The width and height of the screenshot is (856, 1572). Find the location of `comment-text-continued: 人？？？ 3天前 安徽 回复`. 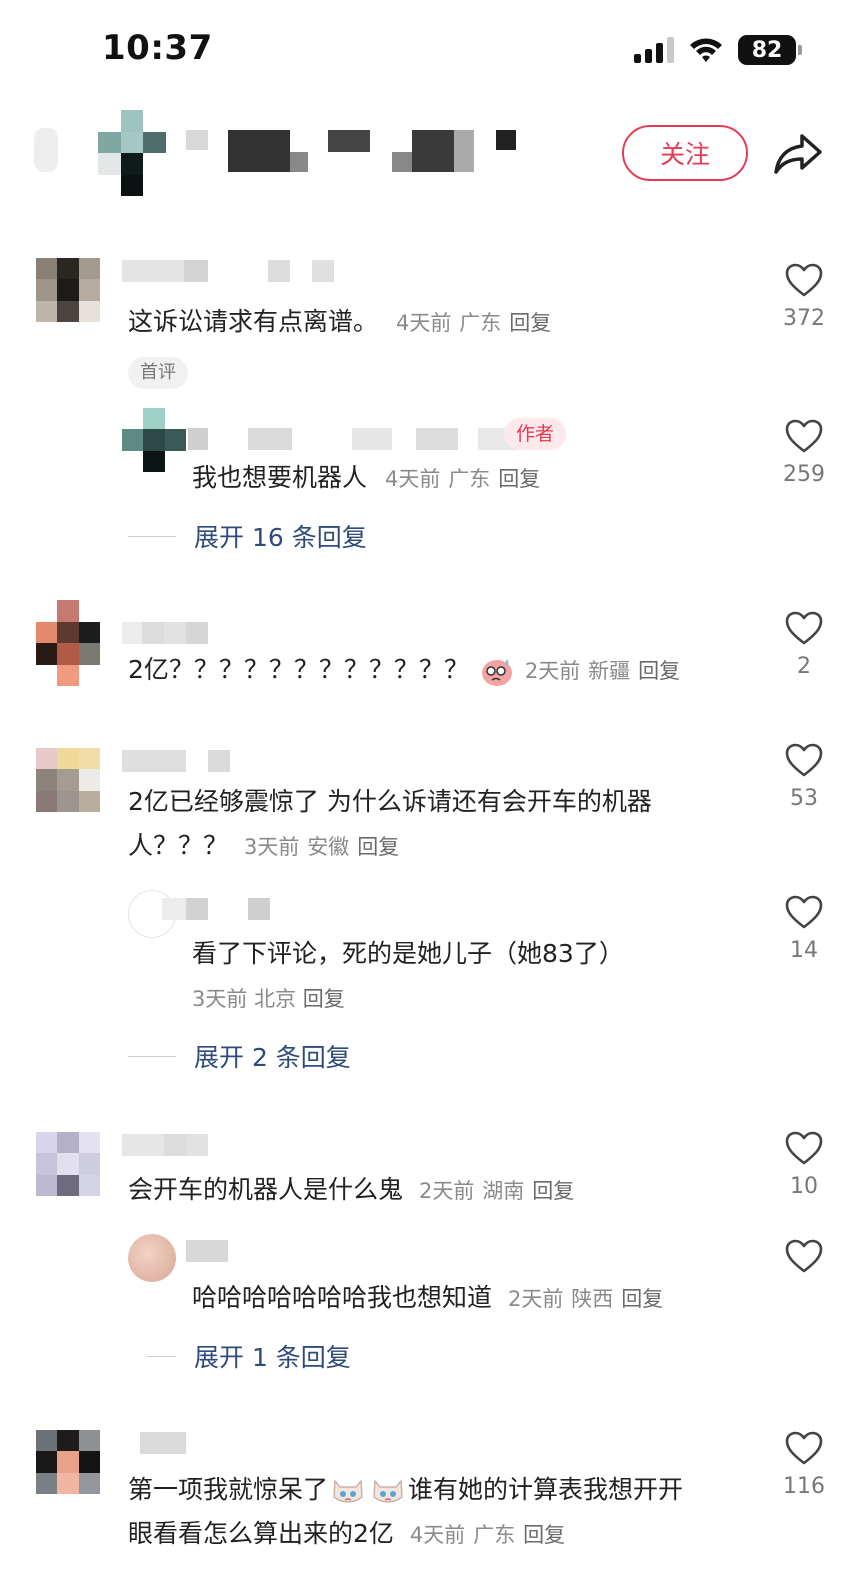

comment-text-continued: 人？？？ 3天前 安徽 回复 is located at coordinates (264, 845).